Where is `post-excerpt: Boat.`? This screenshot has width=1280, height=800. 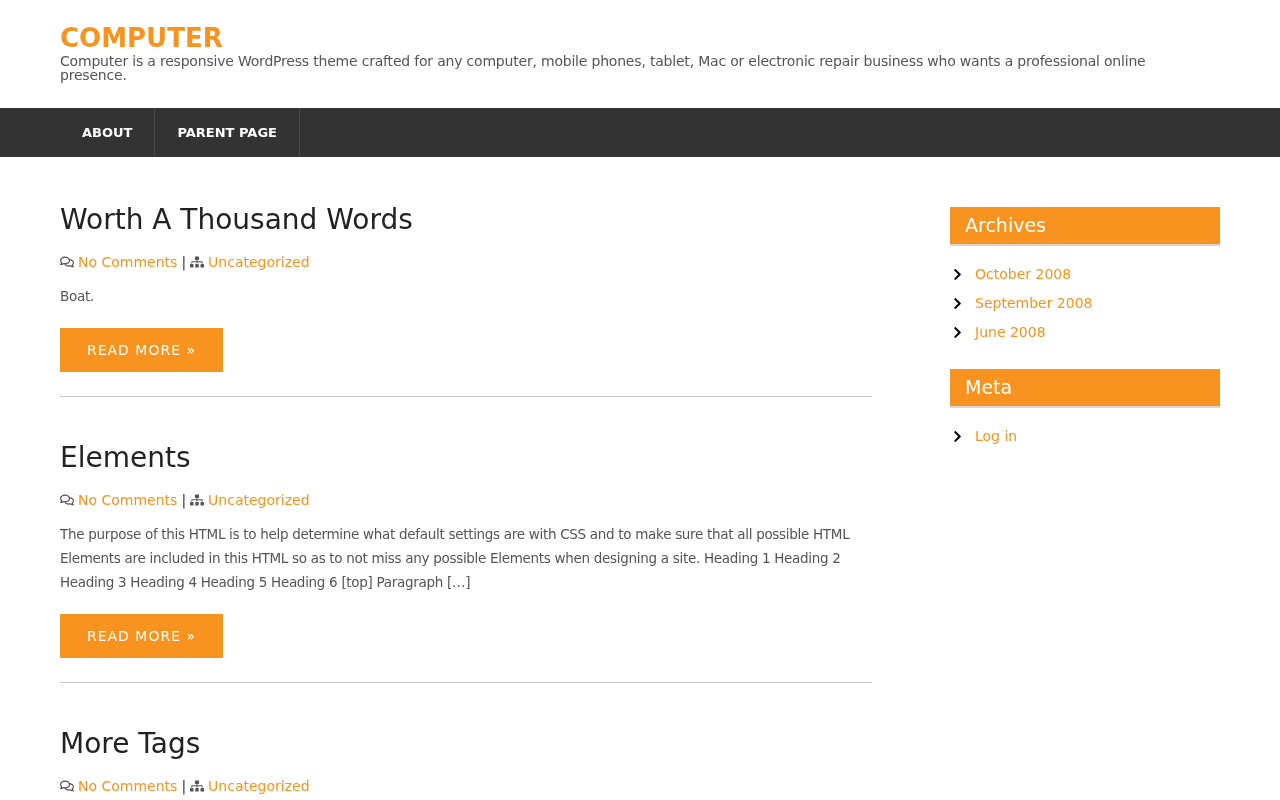 post-excerpt: Boat. is located at coordinates (77, 296).